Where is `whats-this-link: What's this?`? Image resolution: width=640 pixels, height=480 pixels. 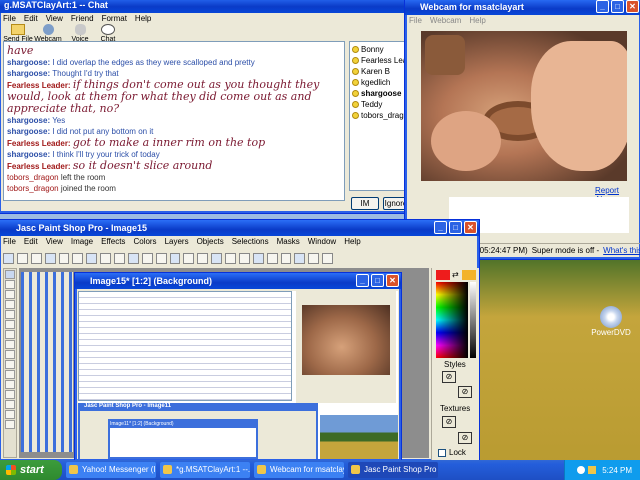 whats-this-link: What's this? is located at coordinates (621, 250).